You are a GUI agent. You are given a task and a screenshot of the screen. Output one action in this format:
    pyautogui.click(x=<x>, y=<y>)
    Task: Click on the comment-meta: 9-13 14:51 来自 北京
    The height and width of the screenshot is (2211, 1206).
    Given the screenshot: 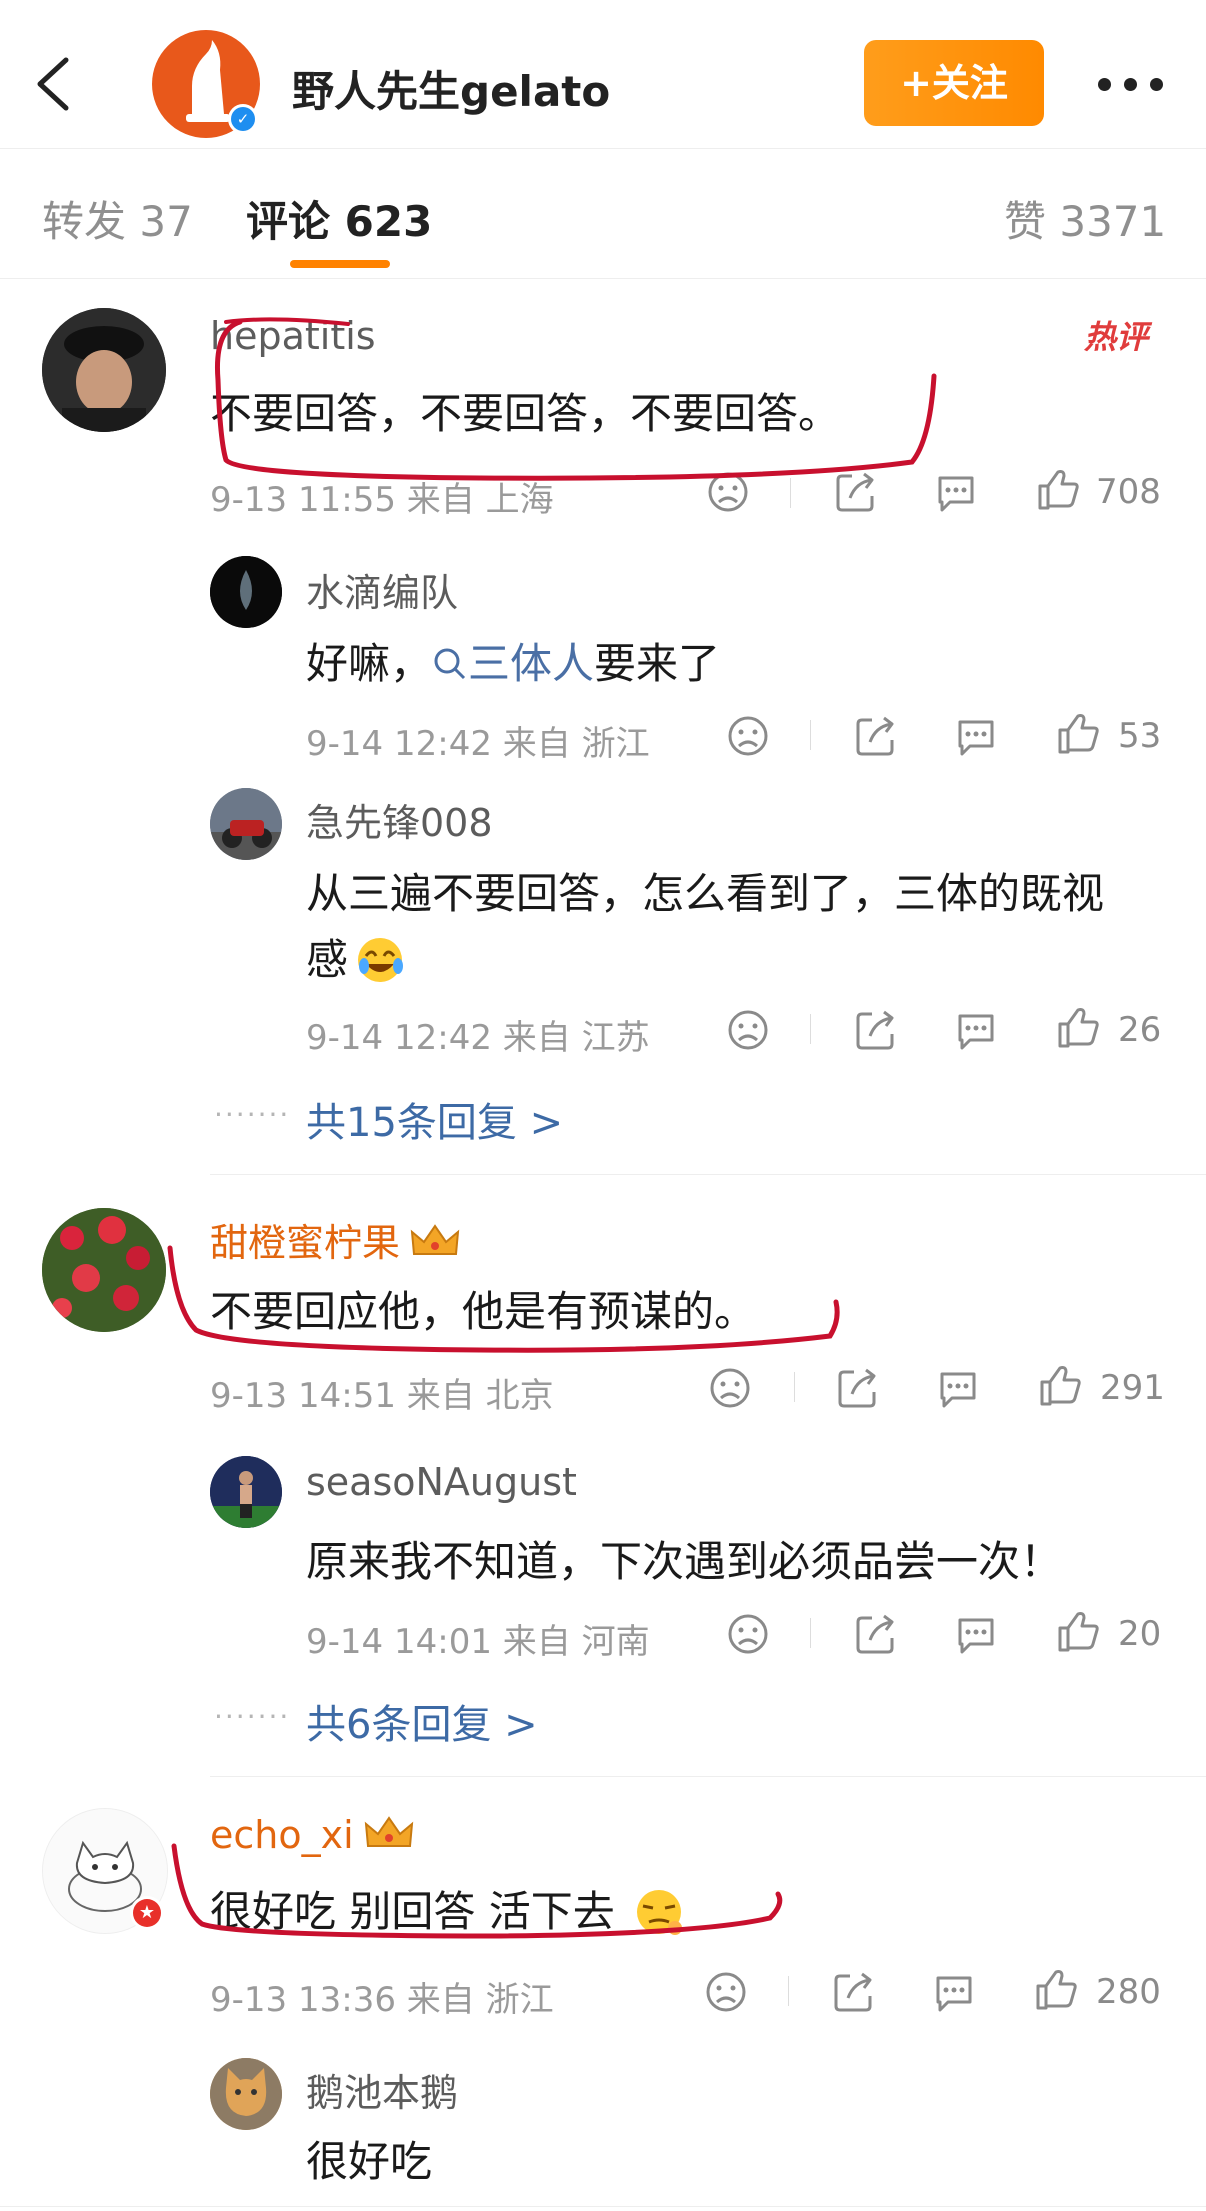 What is the action you would take?
    pyautogui.click(x=382, y=1396)
    